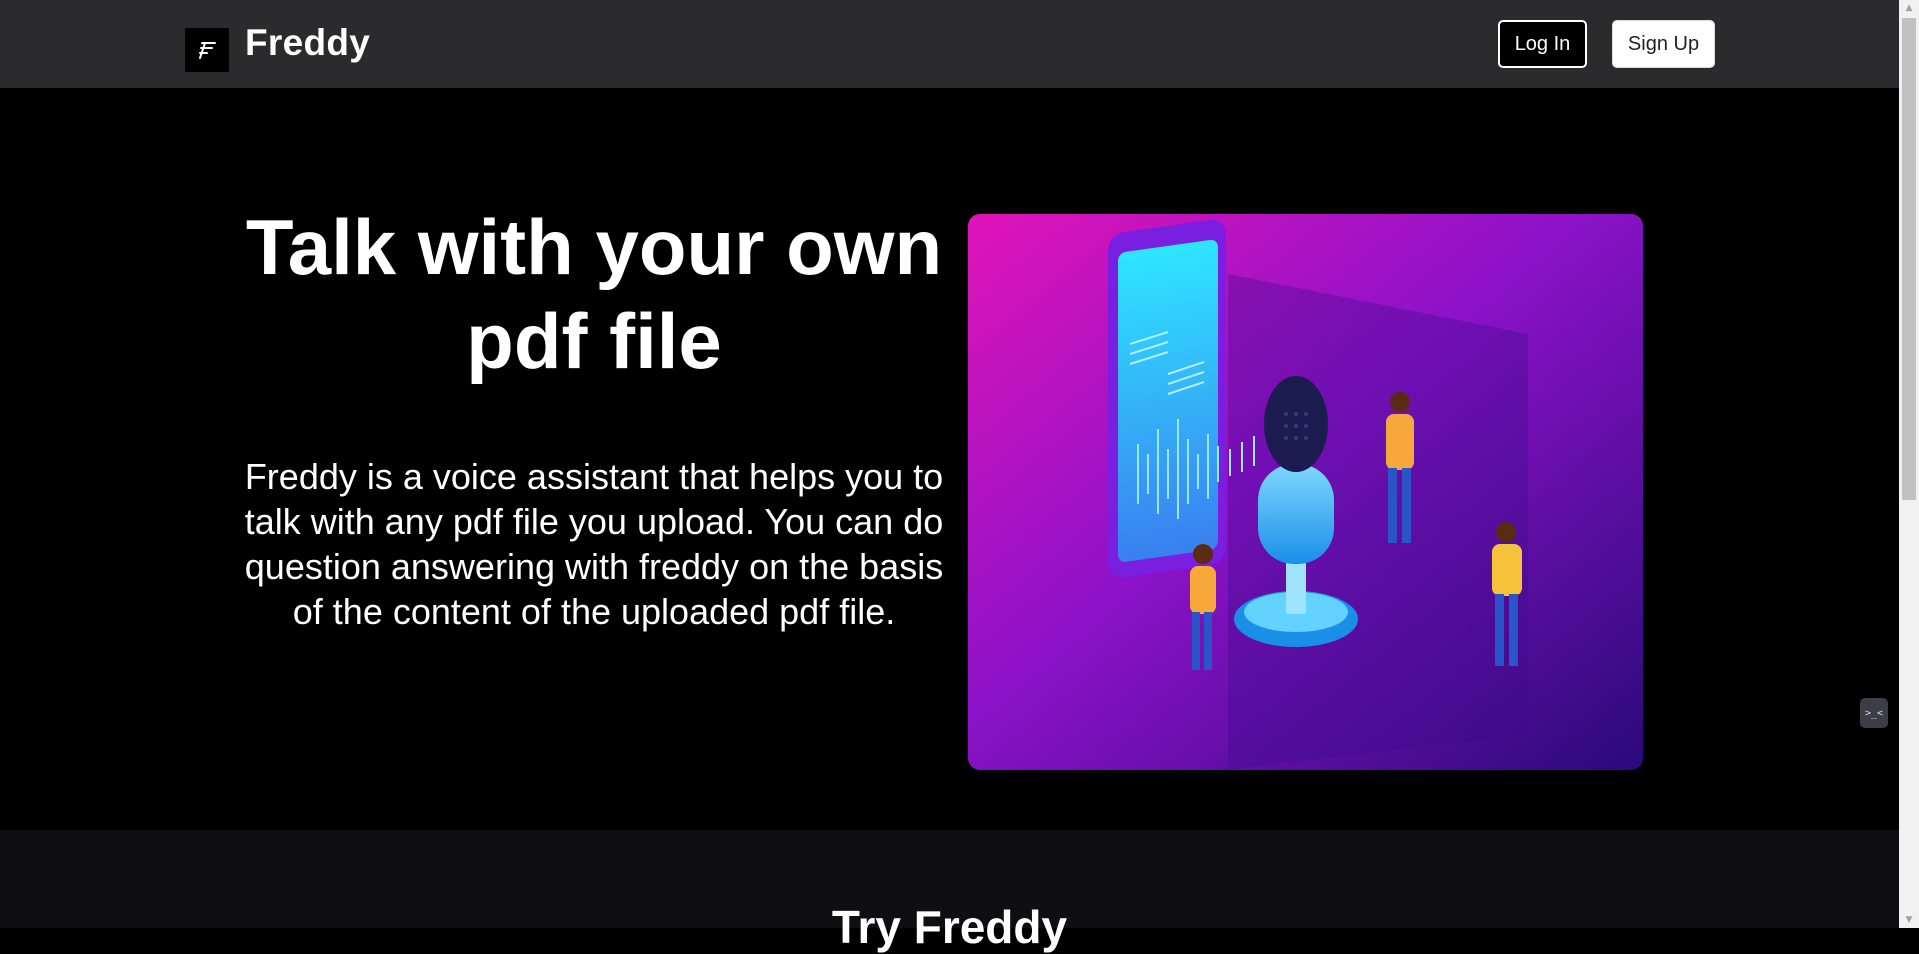  Describe the element at coordinates (307, 43) in the screenshot. I see `brand-name: Freddy` at that location.